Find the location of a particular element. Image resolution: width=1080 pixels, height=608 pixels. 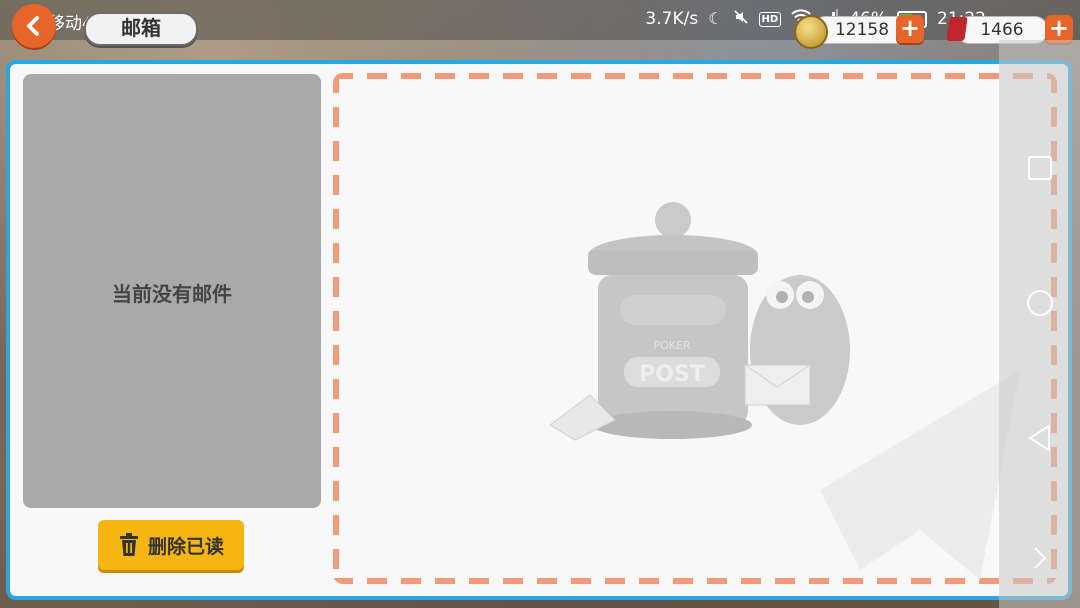

delete-read-button: 删除已读 is located at coordinates (171, 545).